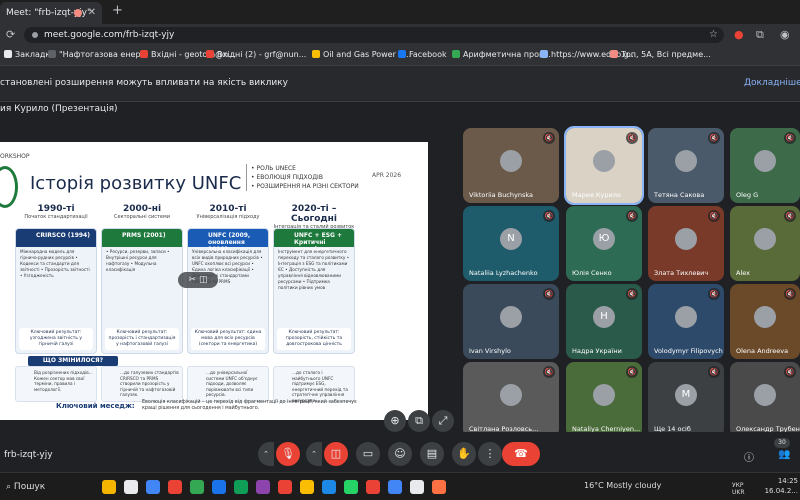 The width and height of the screenshot is (800, 500). Describe the element at coordinates (464, 454) in the screenshot. I see `raise-hand-button: ✋` at that location.